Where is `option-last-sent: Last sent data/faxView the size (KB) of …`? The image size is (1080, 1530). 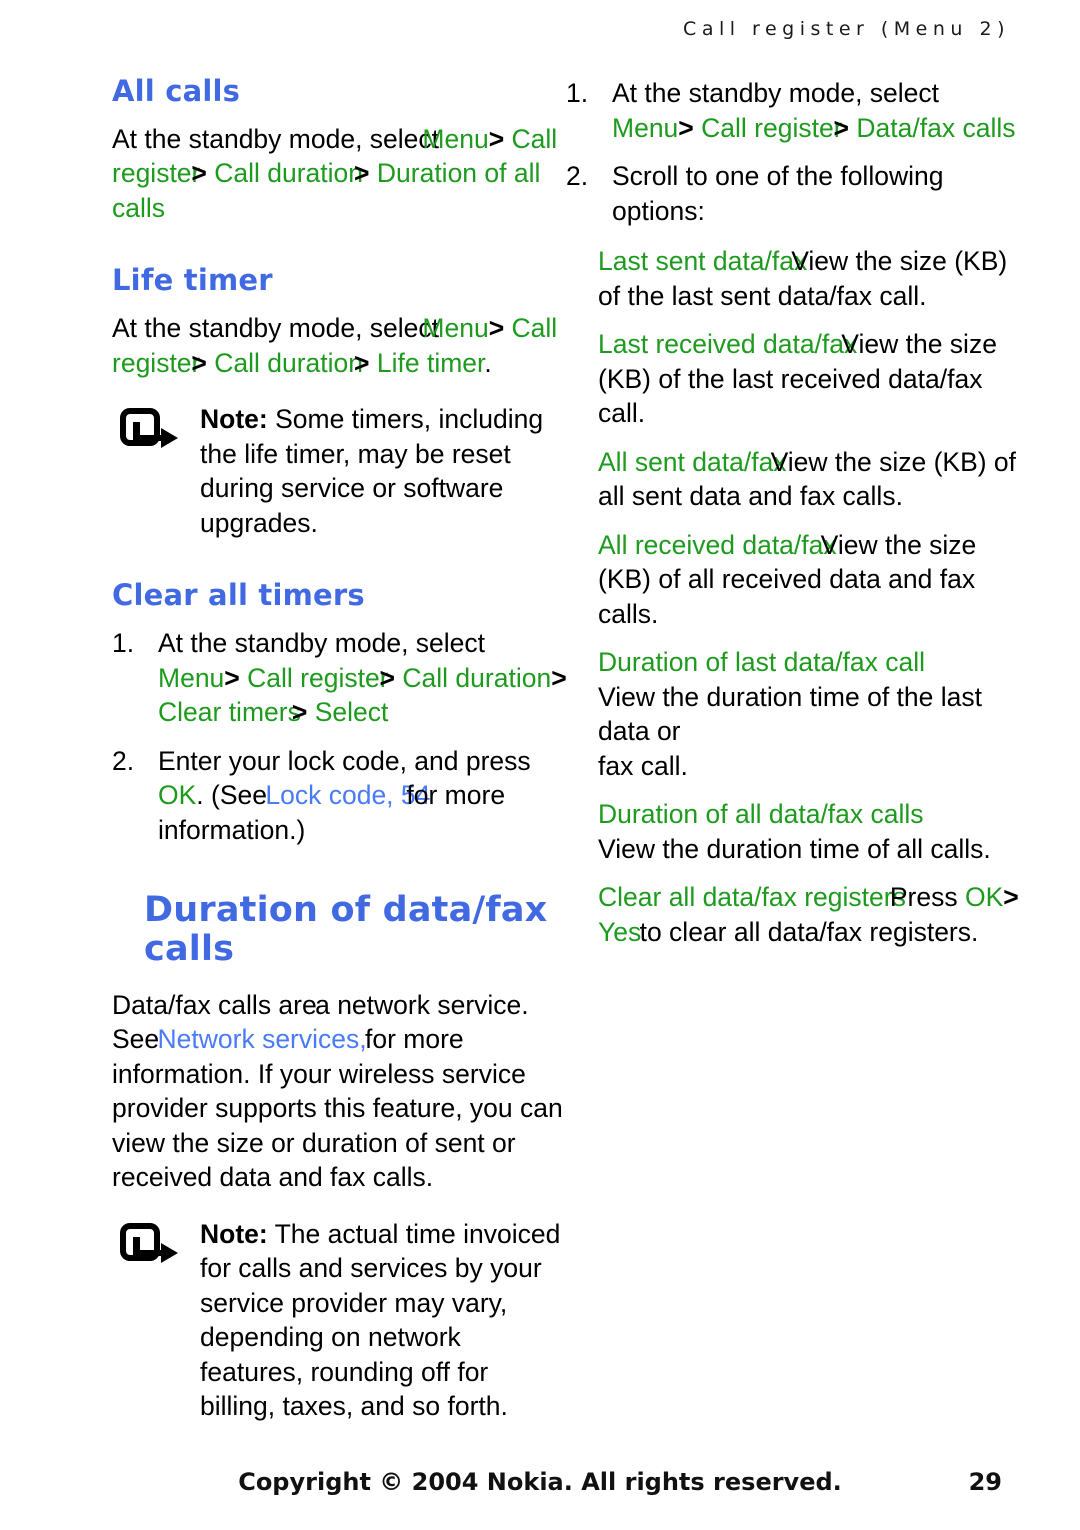 option-last-sent: Last sent data/faxView the size (KB) of … is located at coordinates (809, 278).